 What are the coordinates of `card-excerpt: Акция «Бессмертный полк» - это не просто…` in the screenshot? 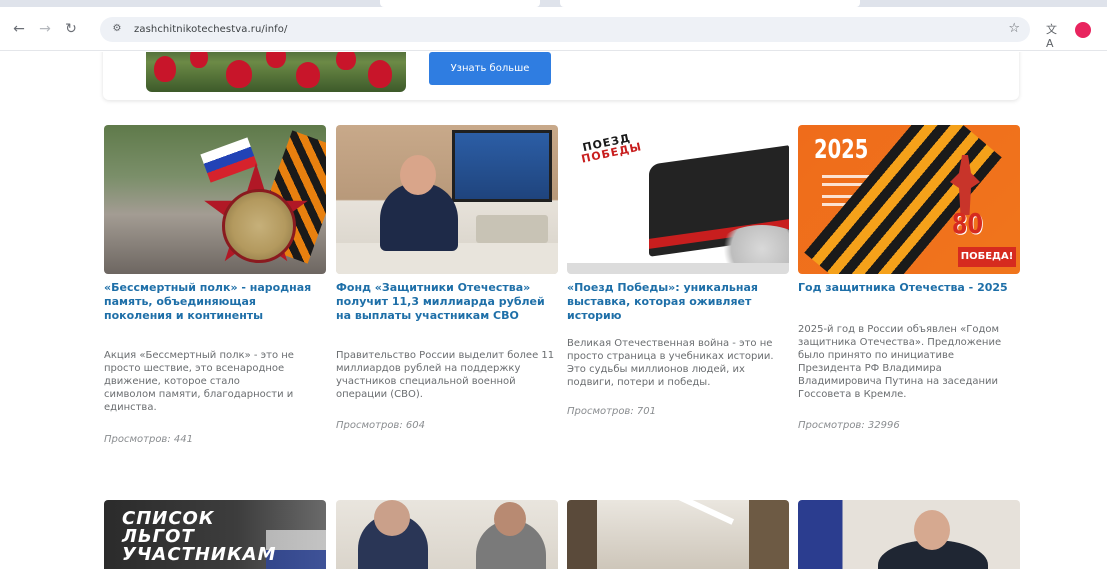 It's located at (199, 381).